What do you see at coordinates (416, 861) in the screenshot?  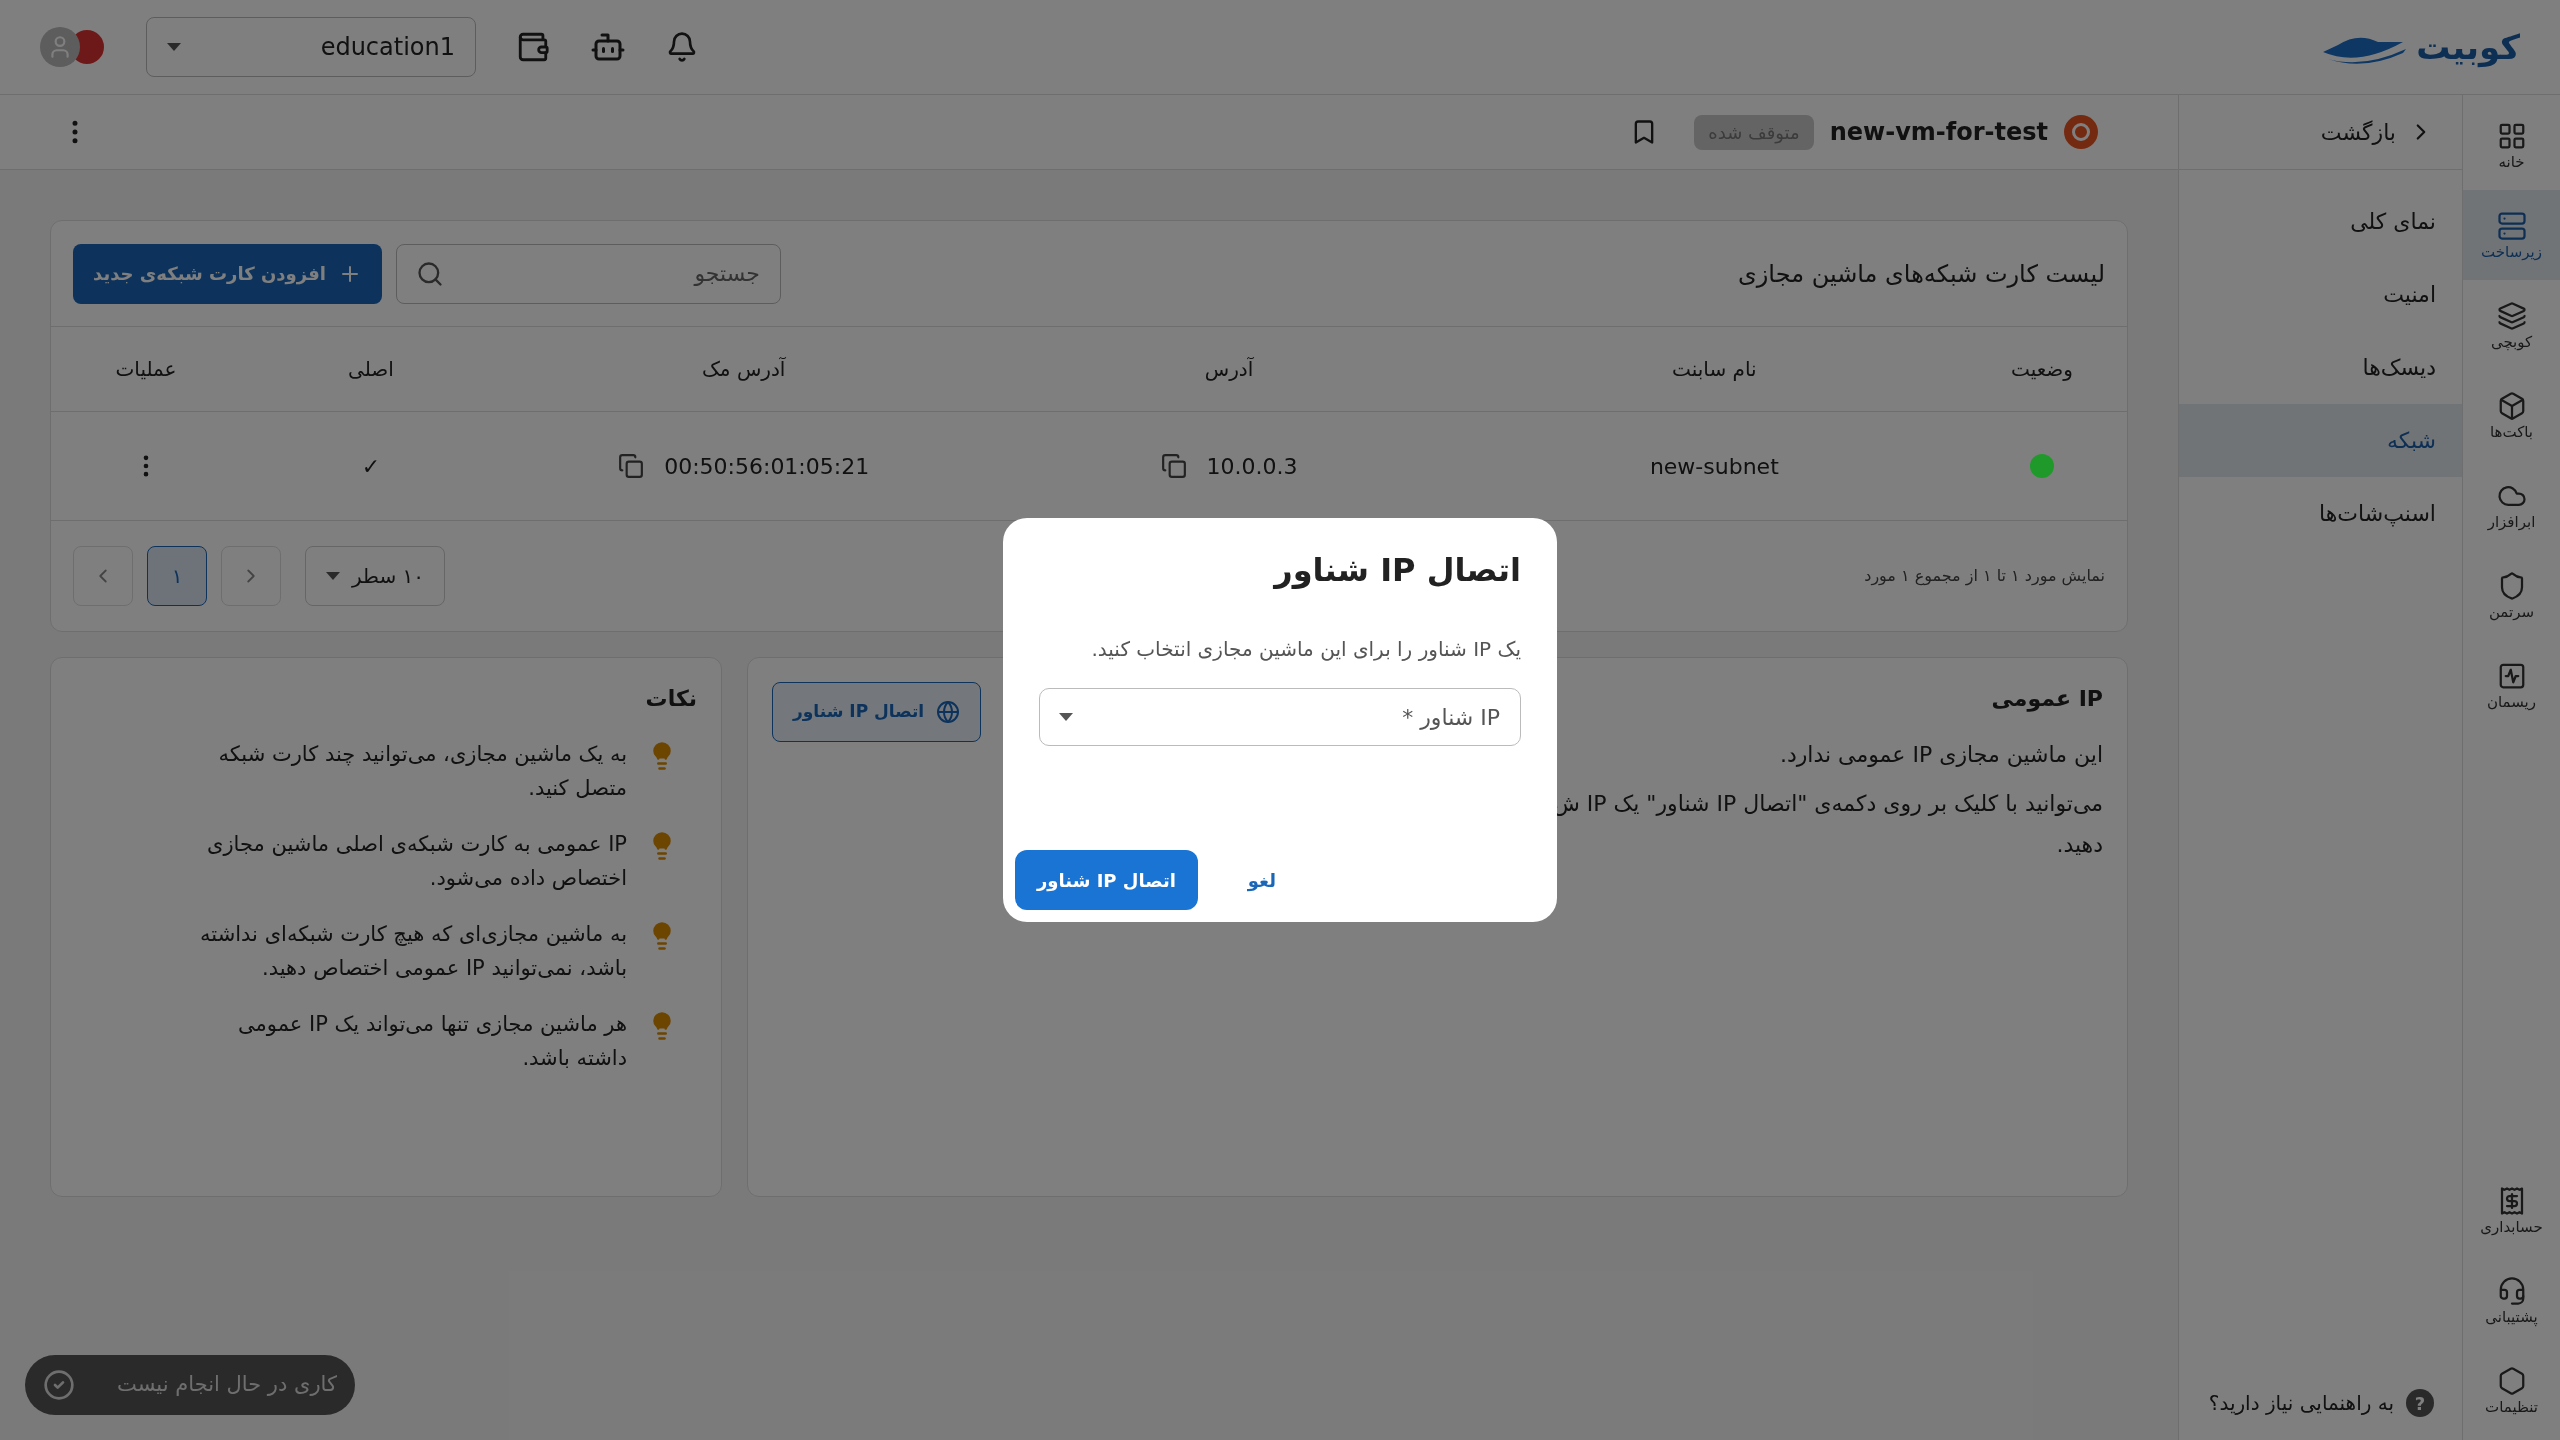 I see `note-text: IP عمومی به کارت شبکه‌ی اصلی ماشین مجازی اختصاص داده می‌شود.` at bounding box center [416, 861].